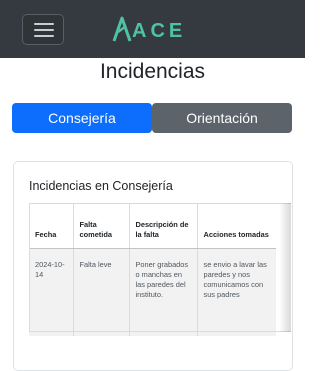 This screenshot has width=320, height=371. What do you see at coordinates (82, 118) in the screenshot?
I see `tab-consejeria: Consejería` at bounding box center [82, 118].